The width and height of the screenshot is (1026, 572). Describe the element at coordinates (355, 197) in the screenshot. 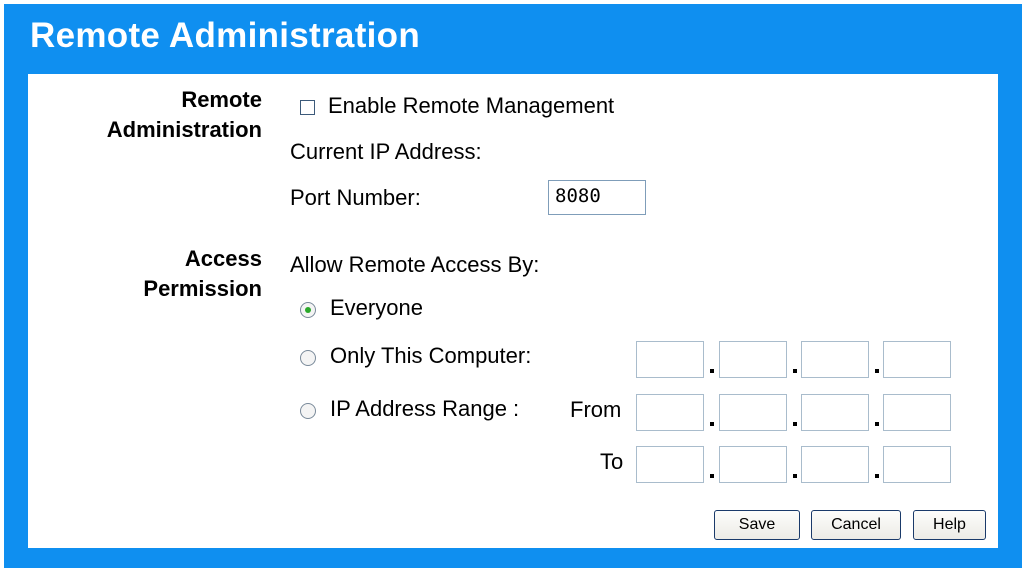

I see `port-number-label: Port Number:` at that location.